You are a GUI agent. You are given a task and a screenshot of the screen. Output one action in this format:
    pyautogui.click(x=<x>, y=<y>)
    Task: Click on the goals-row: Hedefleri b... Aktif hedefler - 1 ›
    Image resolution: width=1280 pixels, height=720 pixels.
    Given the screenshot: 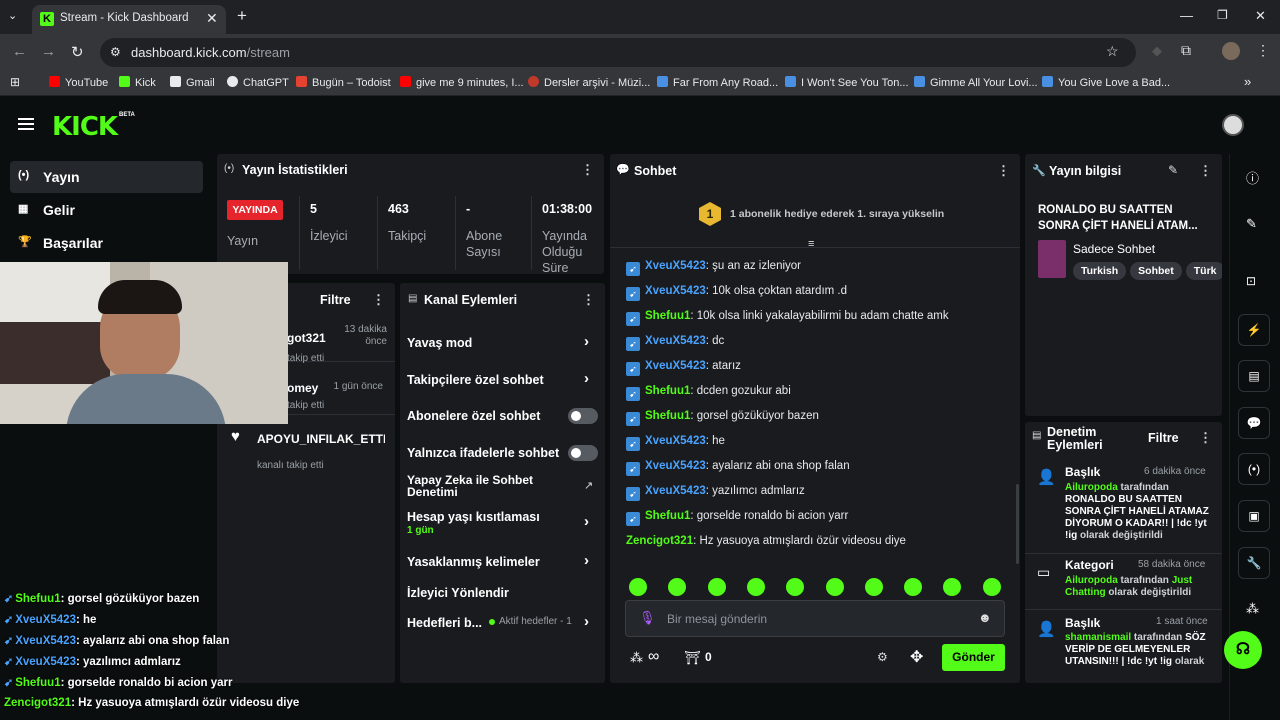 What is the action you would take?
    pyautogui.click(x=502, y=625)
    